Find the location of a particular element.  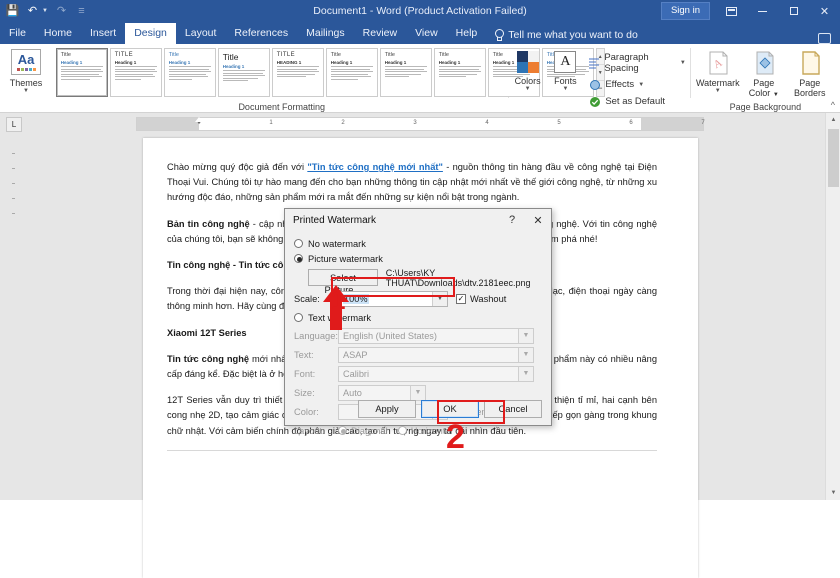

tab-references: References is located at coordinates (261, 33).